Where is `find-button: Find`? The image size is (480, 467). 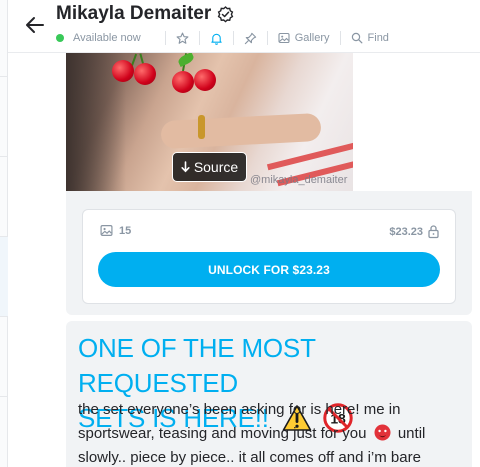
find-button: Find is located at coordinates (370, 38).